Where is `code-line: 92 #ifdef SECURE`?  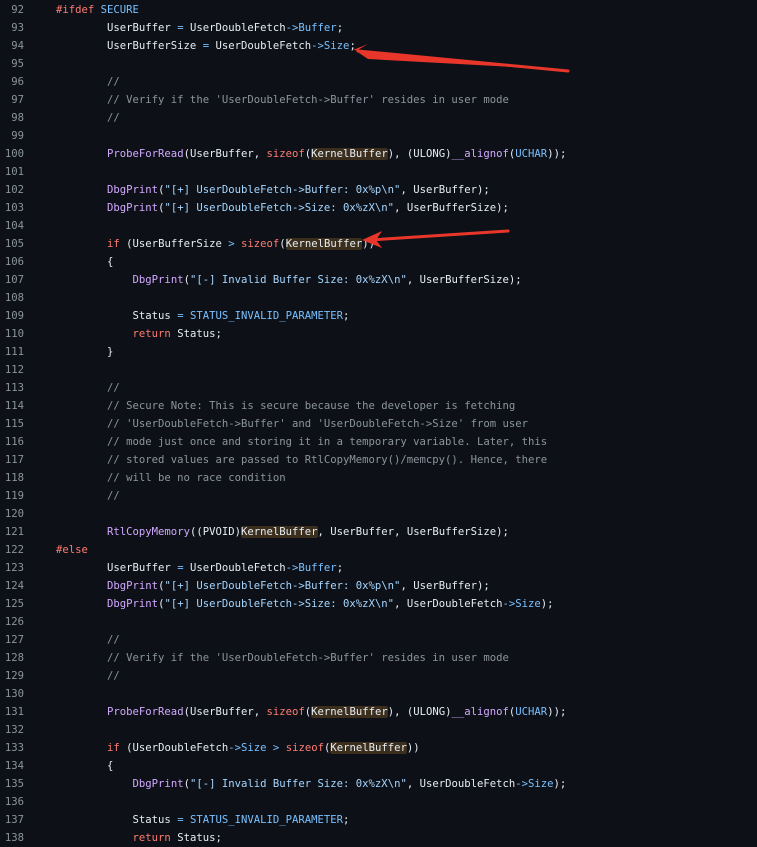 code-line: 92 #ifdef SECURE is located at coordinates (378, 10).